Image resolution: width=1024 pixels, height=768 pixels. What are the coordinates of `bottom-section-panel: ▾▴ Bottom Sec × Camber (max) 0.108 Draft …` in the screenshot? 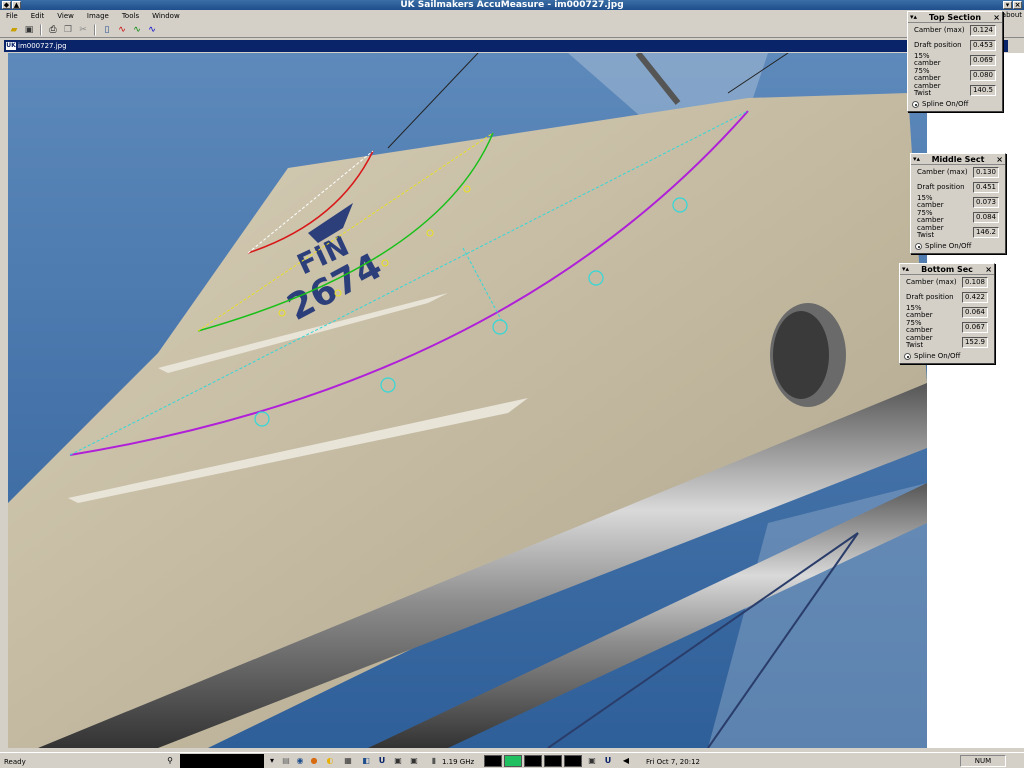 It's located at (947, 313).